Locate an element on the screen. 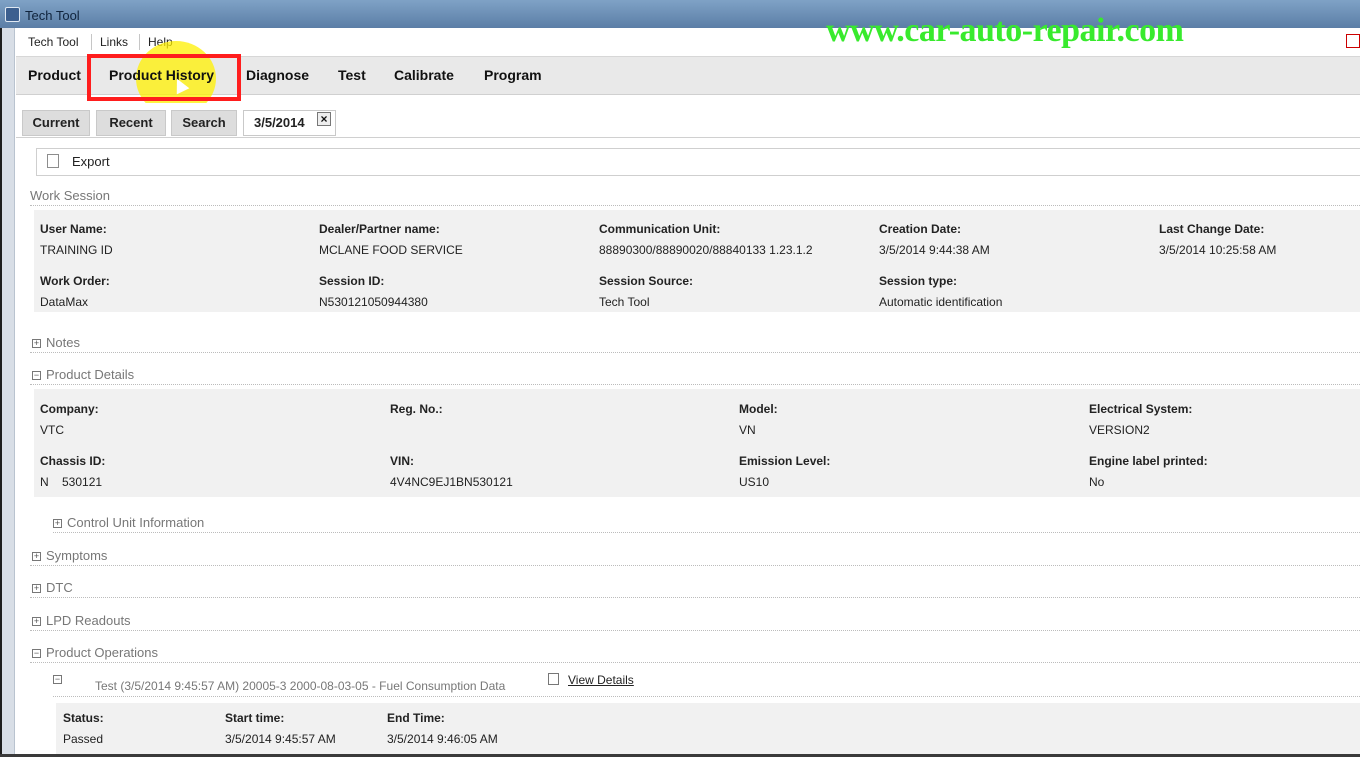  field-label: Company: is located at coordinates (69, 409).